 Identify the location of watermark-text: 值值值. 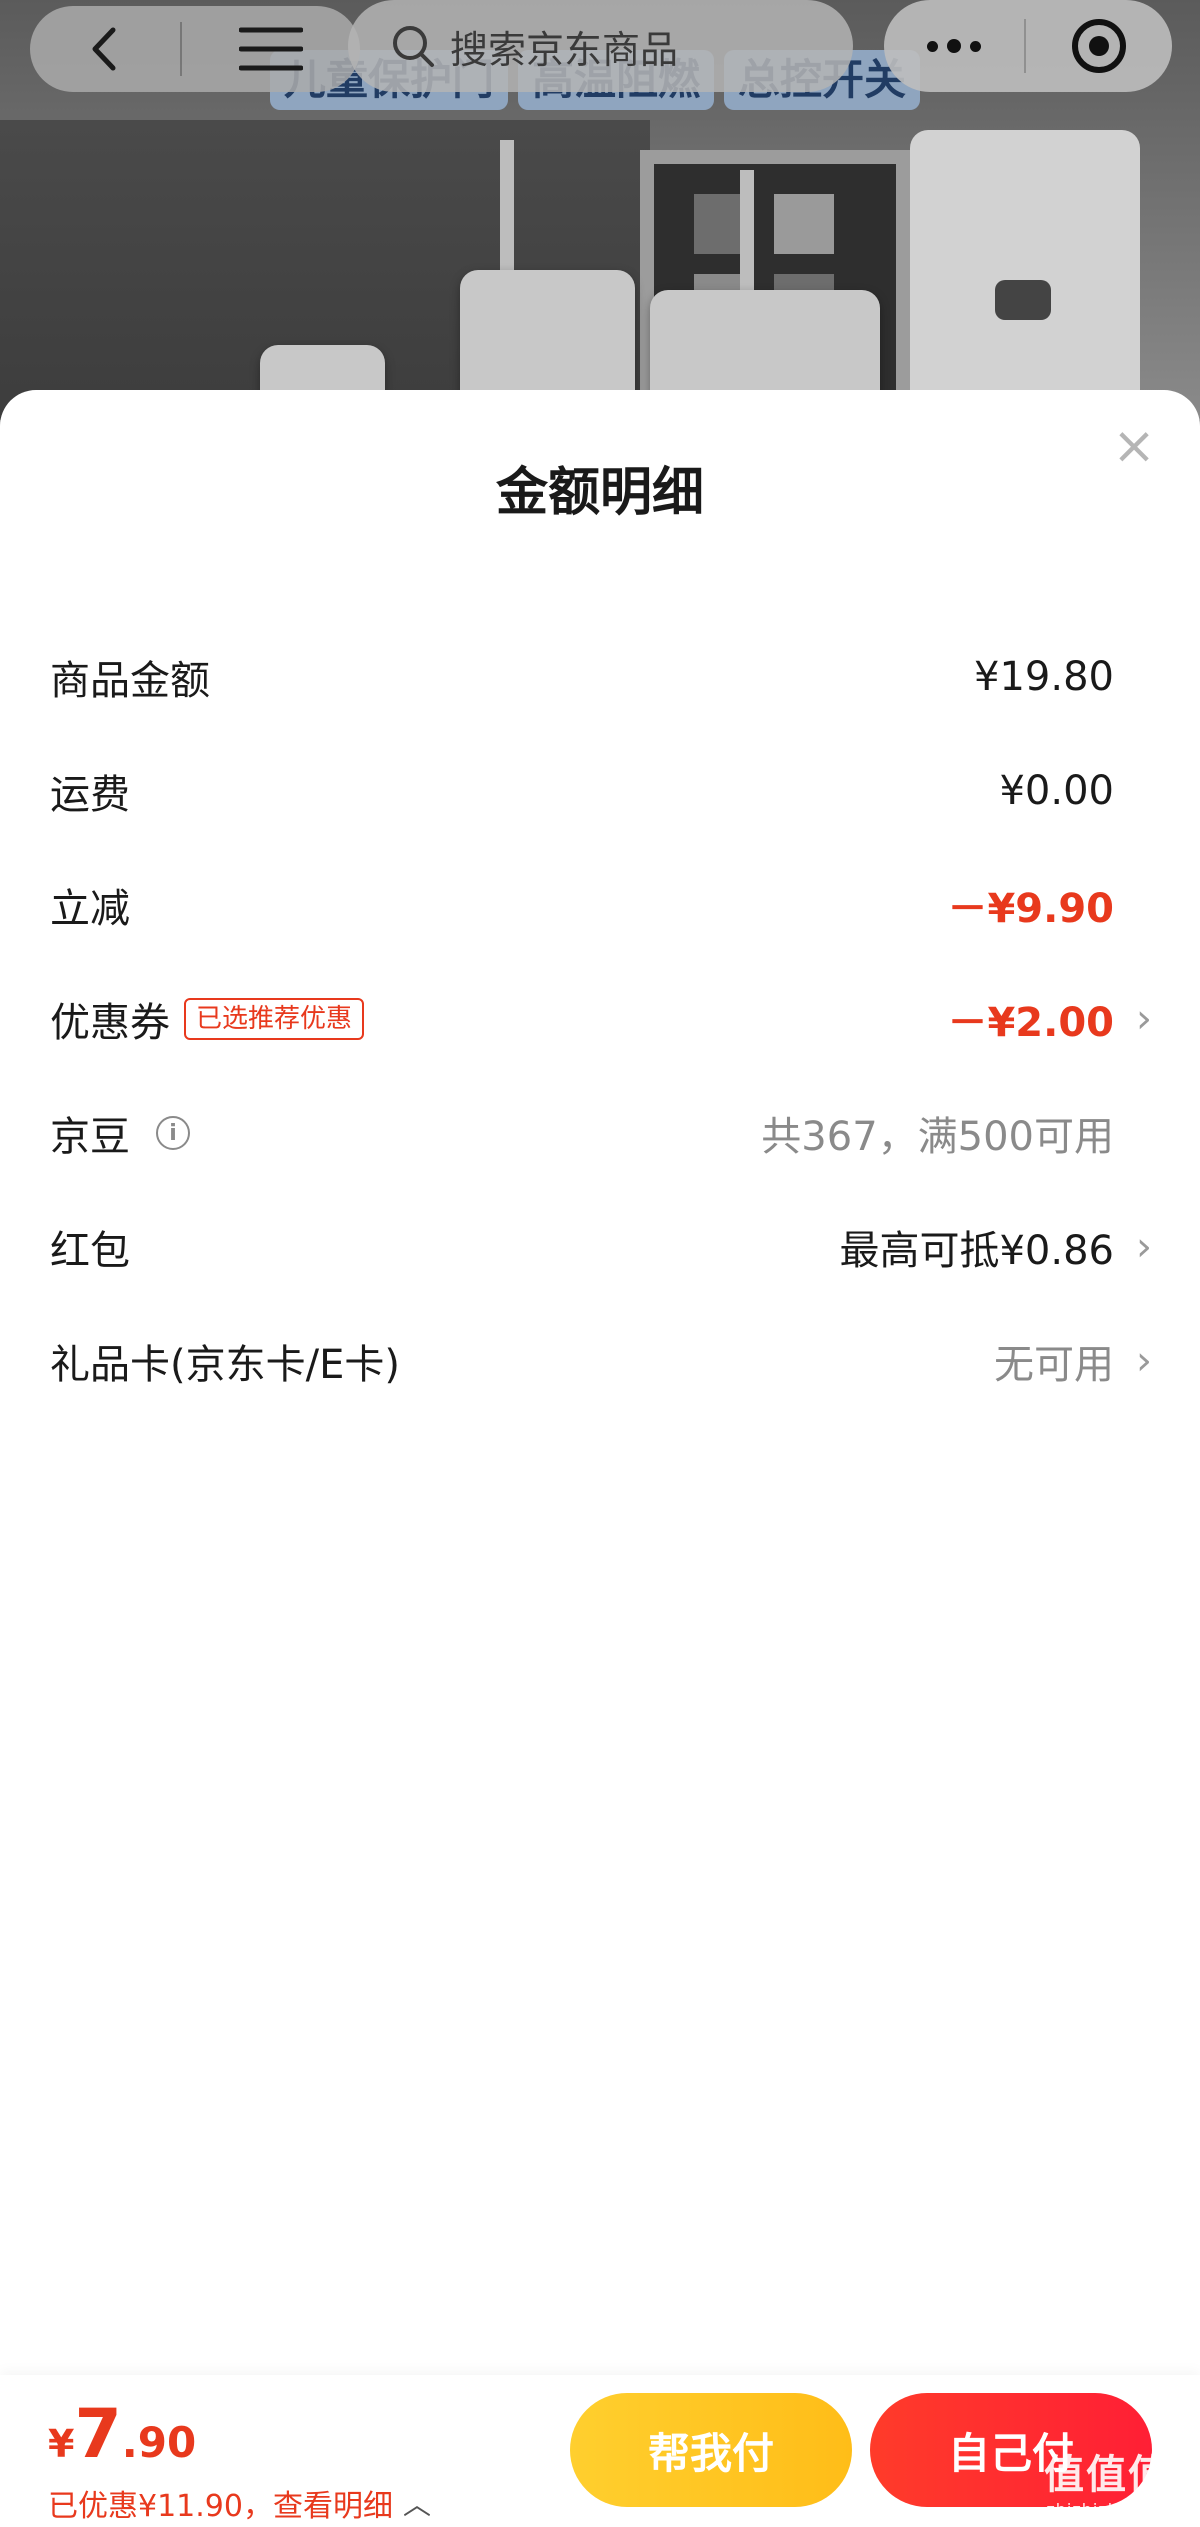
(1107, 2474).